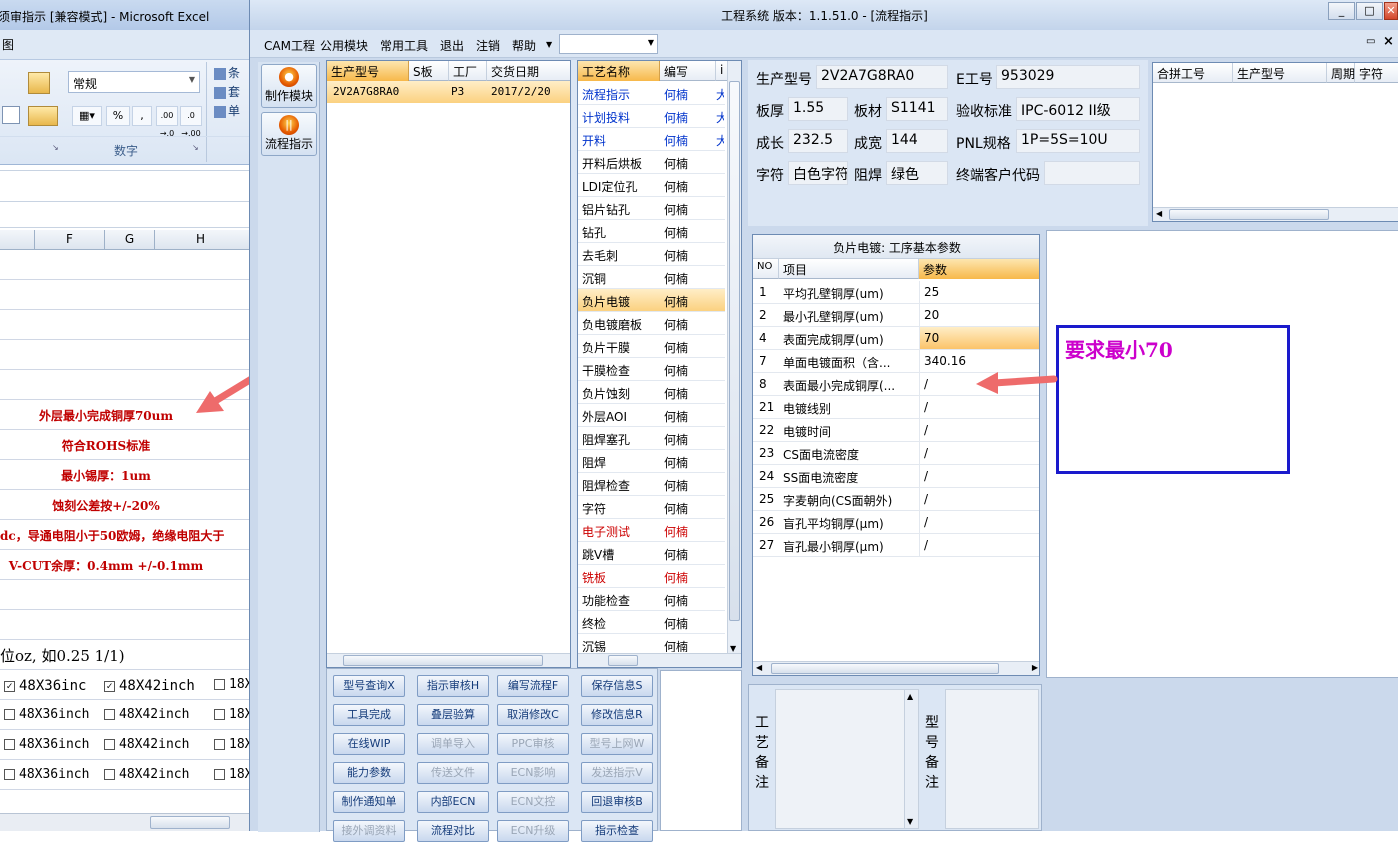 The image size is (1398, 842). I want to click on merge-hscrollbar: ◀, so click(1275, 214).